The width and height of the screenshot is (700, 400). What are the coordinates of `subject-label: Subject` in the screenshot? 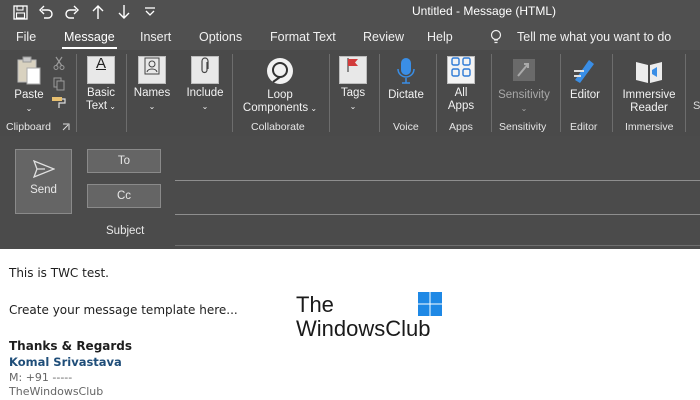 It's located at (125, 231).